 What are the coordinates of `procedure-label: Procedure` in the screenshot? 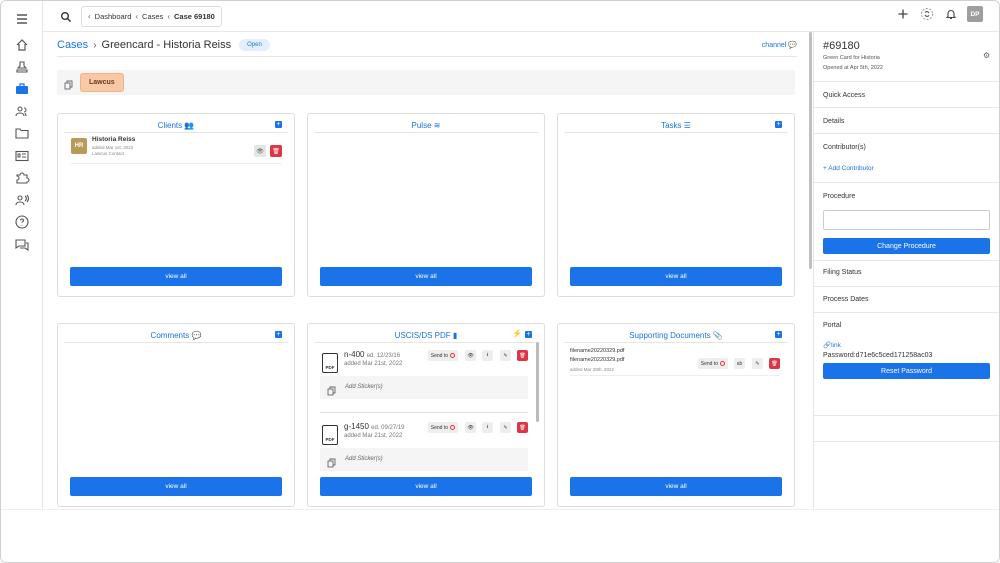 It's located at (839, 196).